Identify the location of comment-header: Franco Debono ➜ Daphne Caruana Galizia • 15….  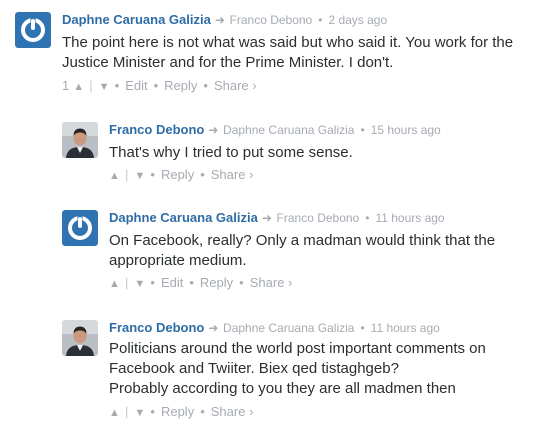
(275, 130).